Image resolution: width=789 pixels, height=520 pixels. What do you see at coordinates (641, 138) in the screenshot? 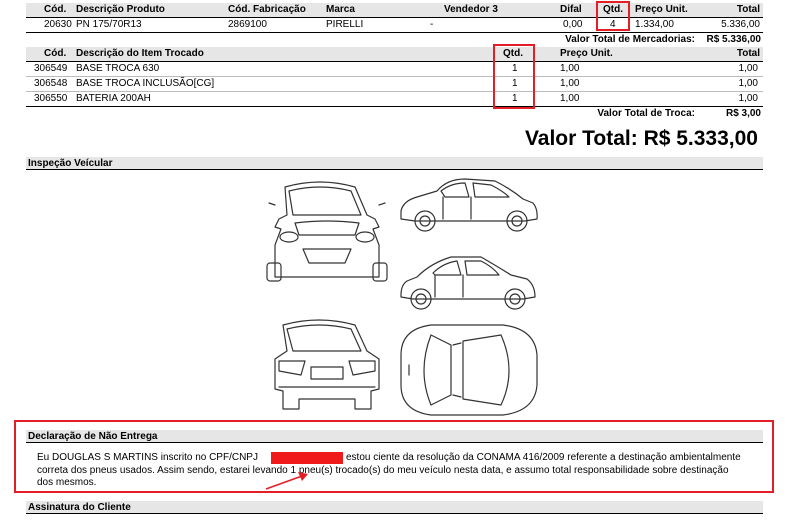
I see `grand-total: Valor Total: R$ 5.333,00` at bounding box center [641, 138].